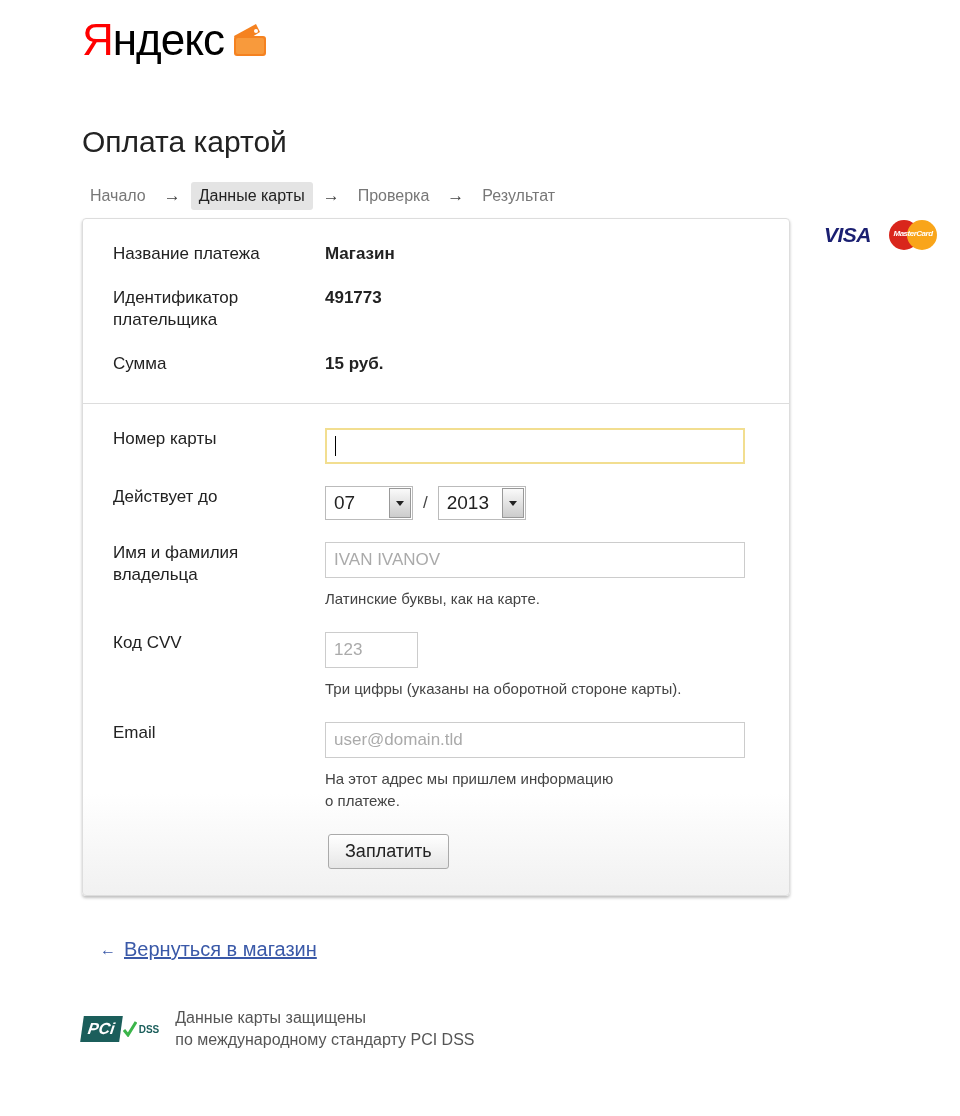 This screenshot has width=960, height=1116. Describe the element at coordinates (185, 142) in the screenshot. I see `page-title: Оплата картой` at that location.